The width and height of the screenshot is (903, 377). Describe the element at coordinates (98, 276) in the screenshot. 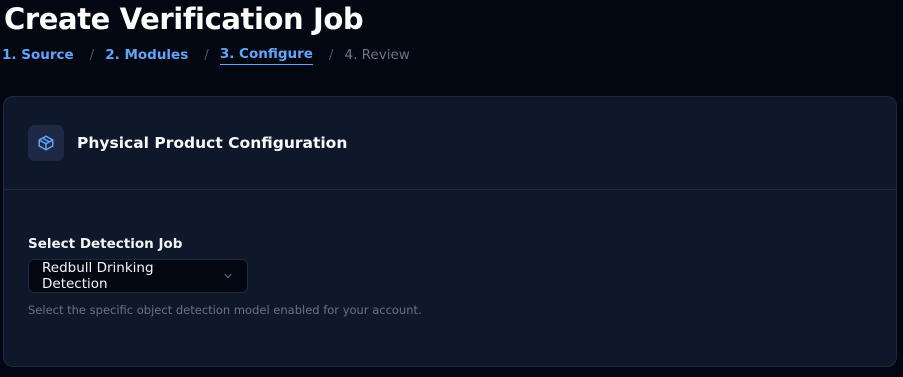

I see `detection-job-selected-value: Redbull Drinking Detection` at that location.